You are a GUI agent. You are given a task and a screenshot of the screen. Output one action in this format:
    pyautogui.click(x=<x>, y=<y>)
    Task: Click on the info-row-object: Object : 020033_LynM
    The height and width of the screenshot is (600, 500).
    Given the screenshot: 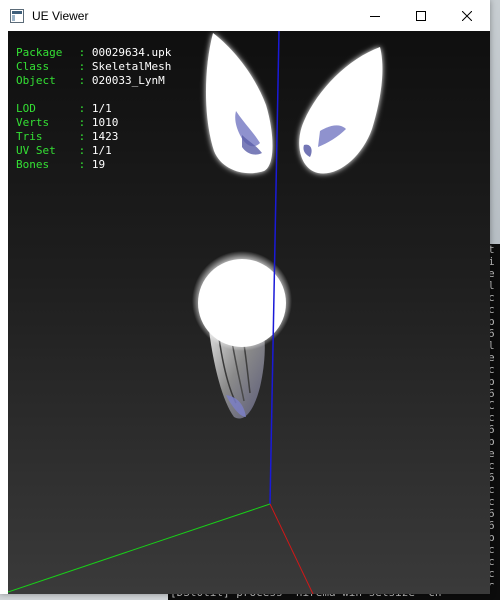 What is the action you would take?
    pyautogui.click(x=90, y=80)
    